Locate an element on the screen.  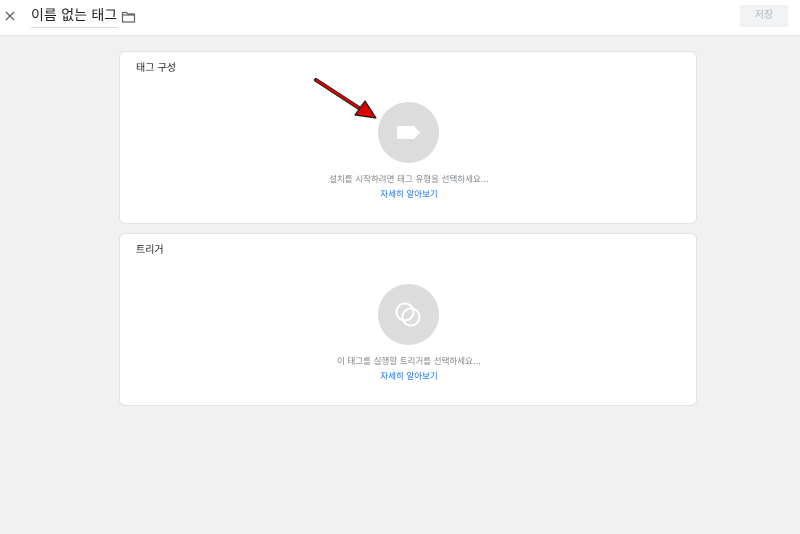
folder-button is located at coordinates (128, 16).